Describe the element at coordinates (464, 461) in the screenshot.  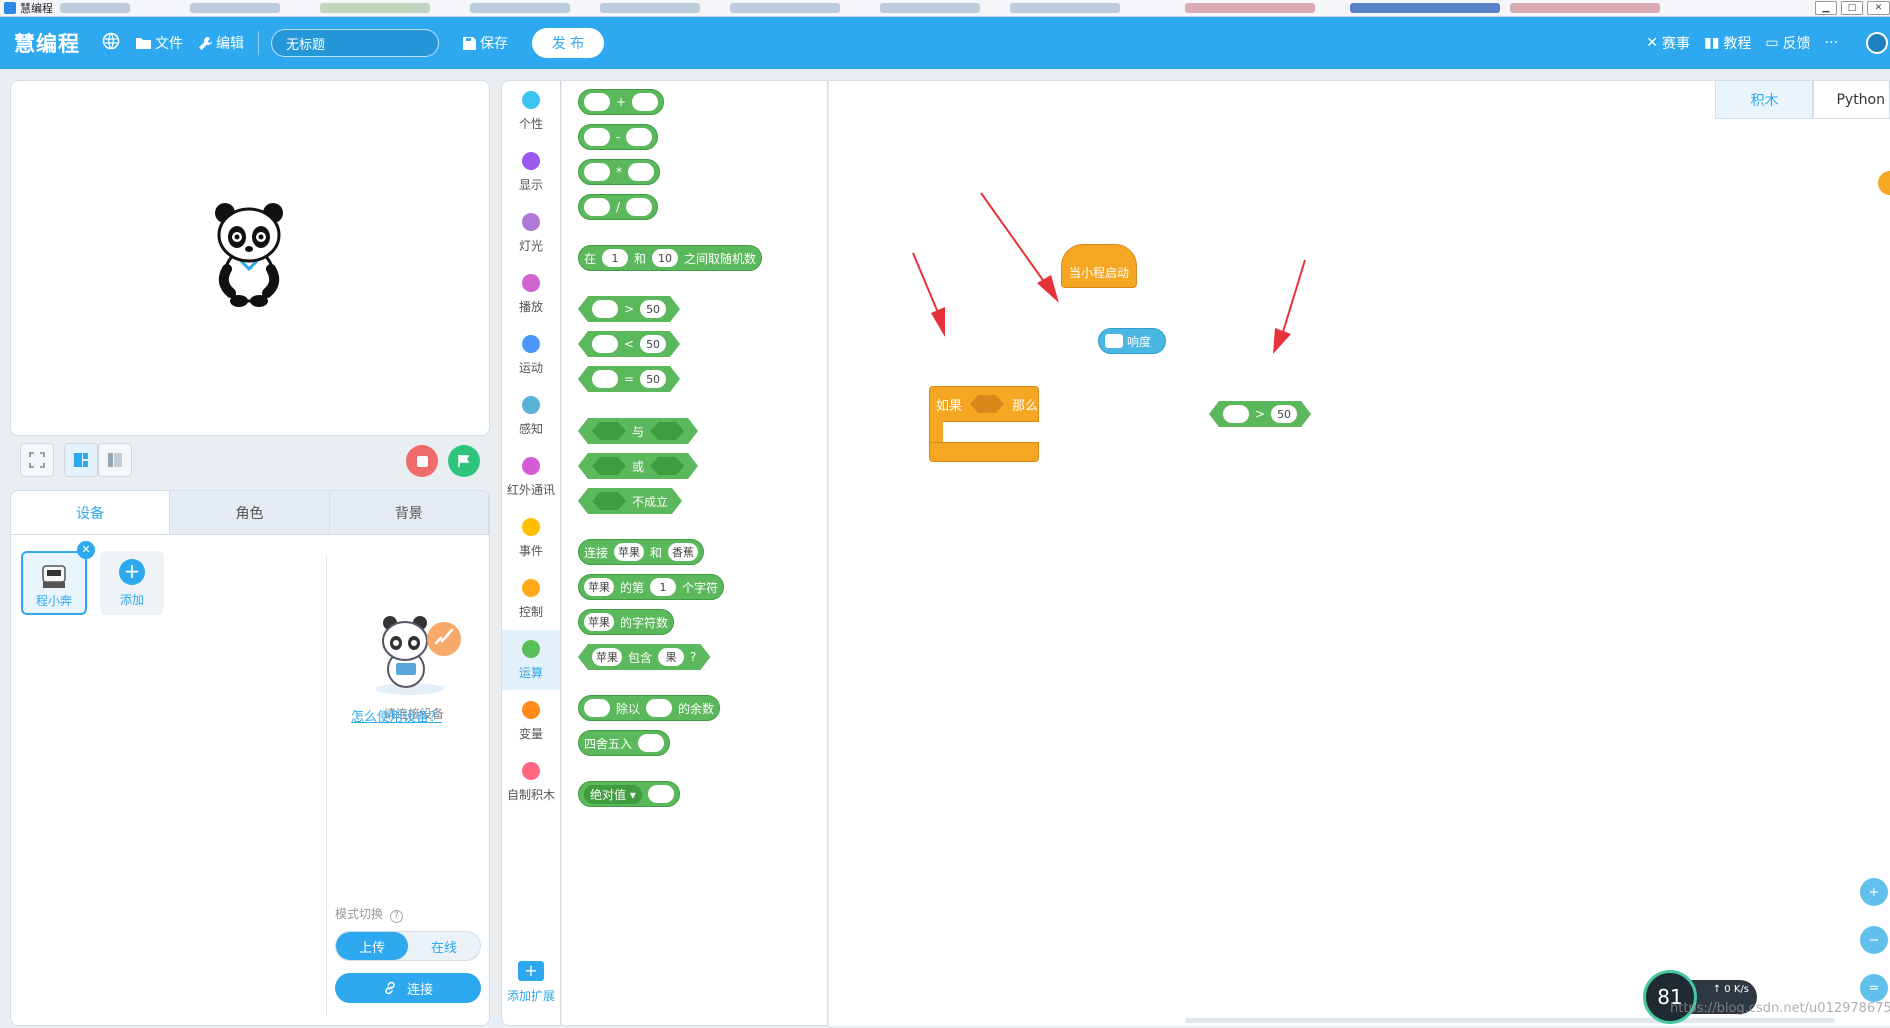
I see `green-flag-button` at that location.